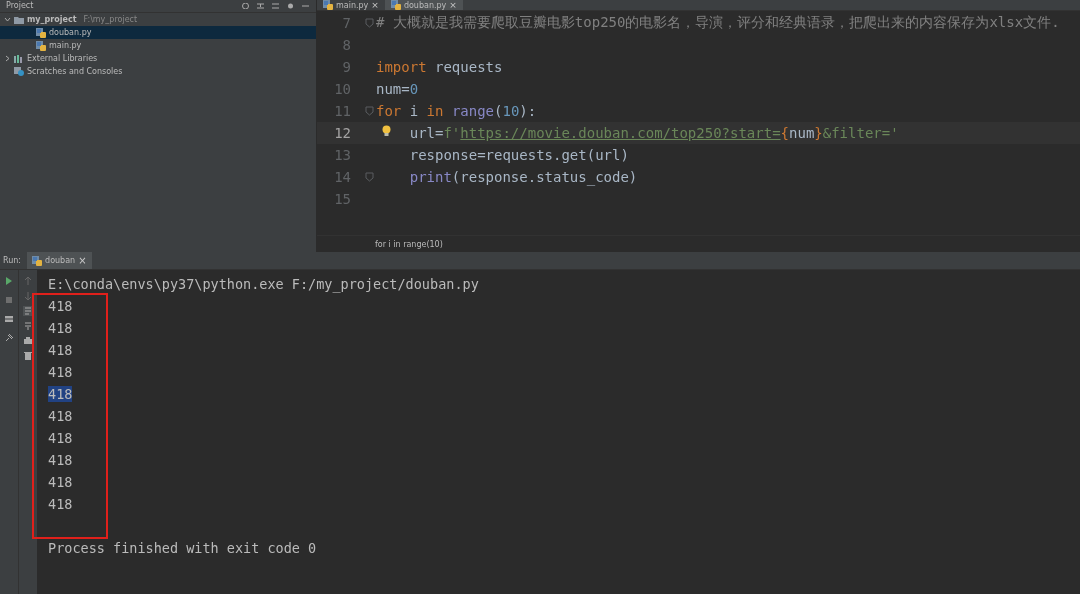 Image resolution: width=1080 pixels, height=594 pixels. Describe the element at coordinates (158, 58) in the screenshot. I see `tree-item: External Libraries` at that location.